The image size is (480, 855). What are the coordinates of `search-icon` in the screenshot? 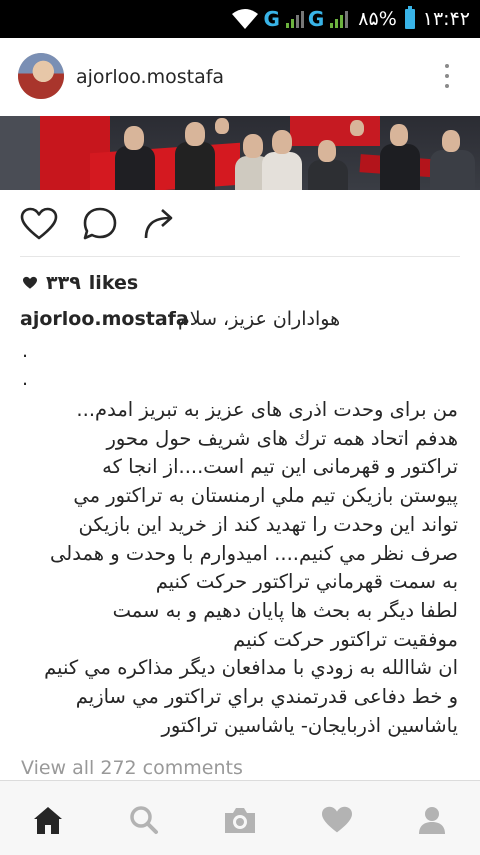 It's located at (144, 820).